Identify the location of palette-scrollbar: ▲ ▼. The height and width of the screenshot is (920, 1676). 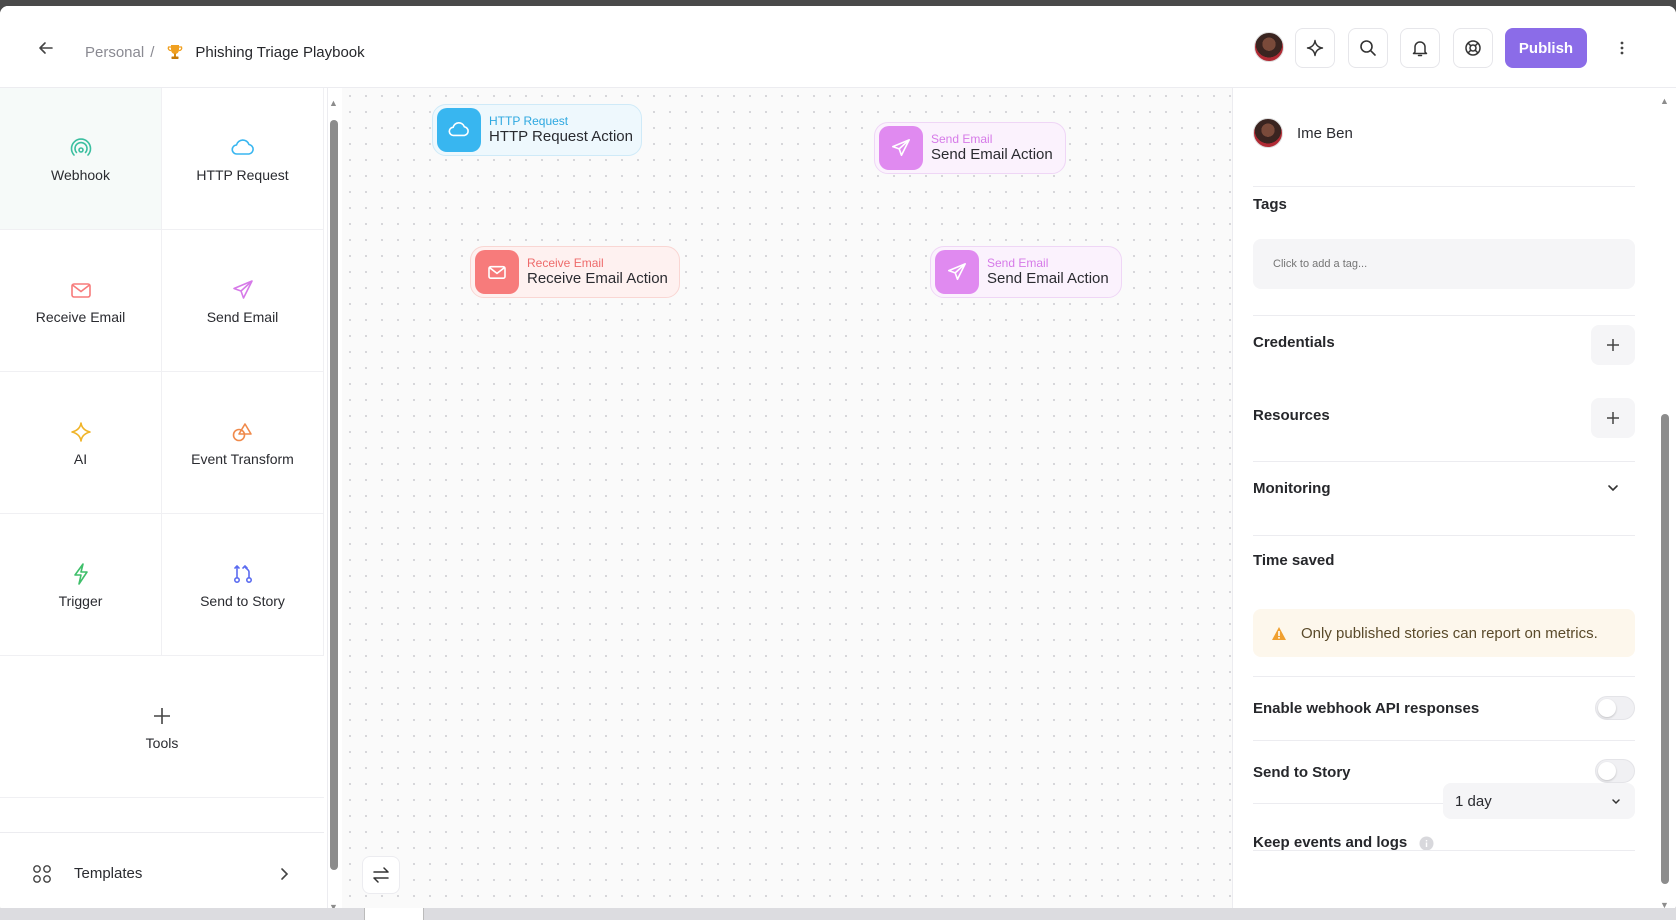
(334, 505).